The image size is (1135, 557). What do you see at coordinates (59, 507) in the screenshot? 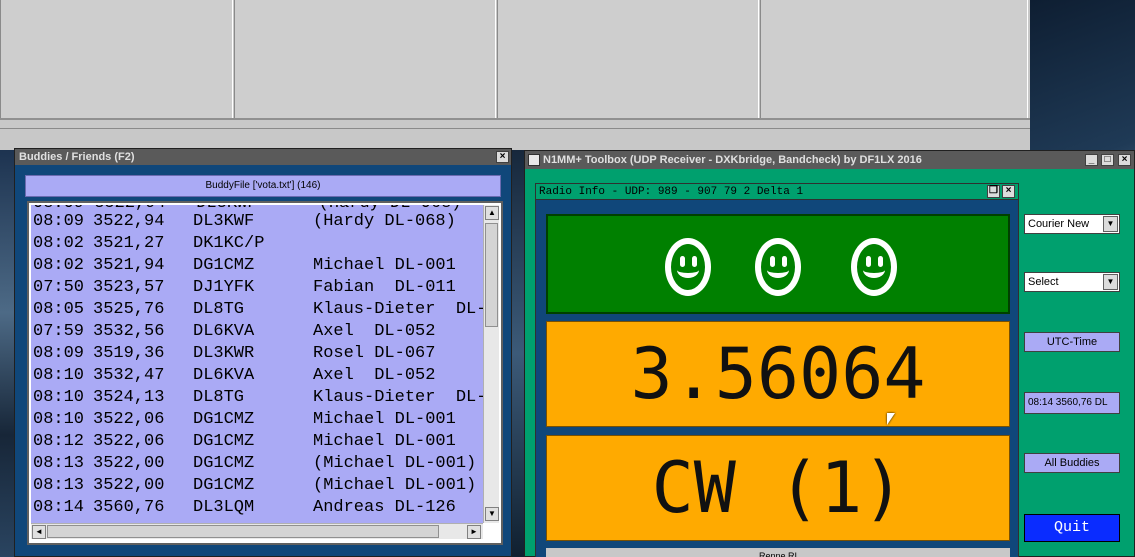
I see `list-item-time: 08:14` at bounding box center [59, 507].